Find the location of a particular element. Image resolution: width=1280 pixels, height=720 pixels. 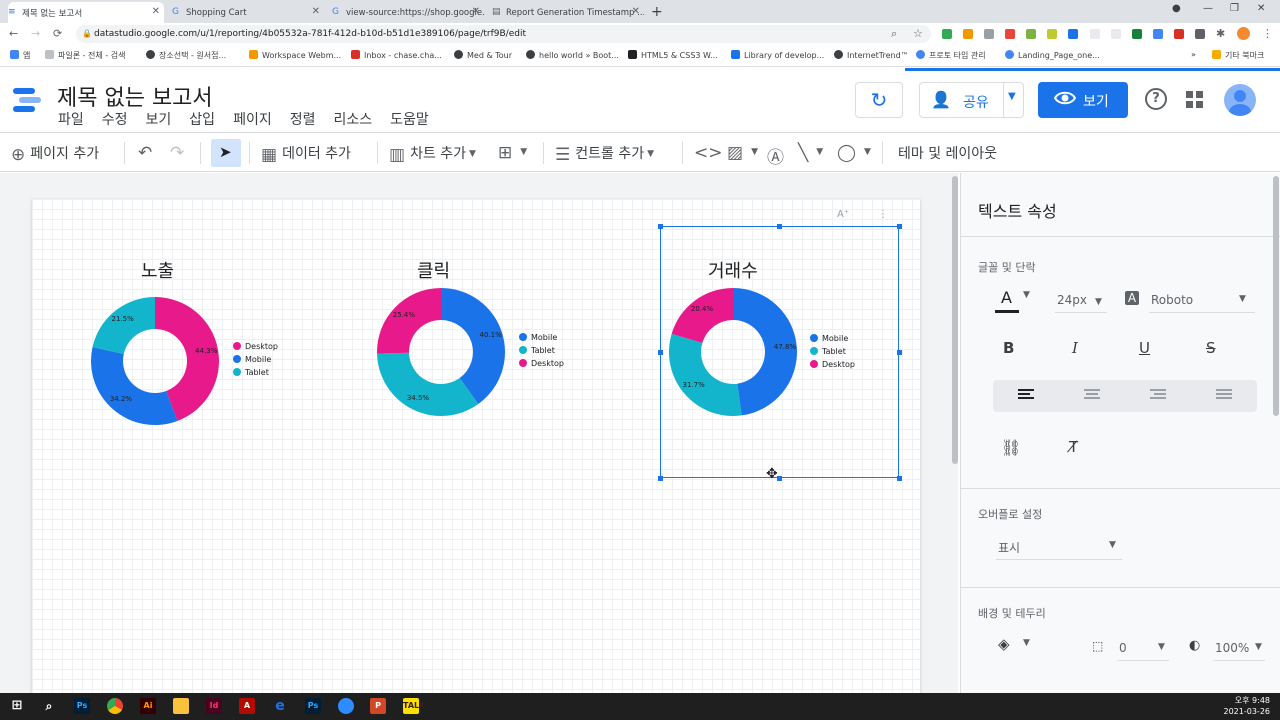

menu-arrange: 정렬 is located at coordinates (303, 119).